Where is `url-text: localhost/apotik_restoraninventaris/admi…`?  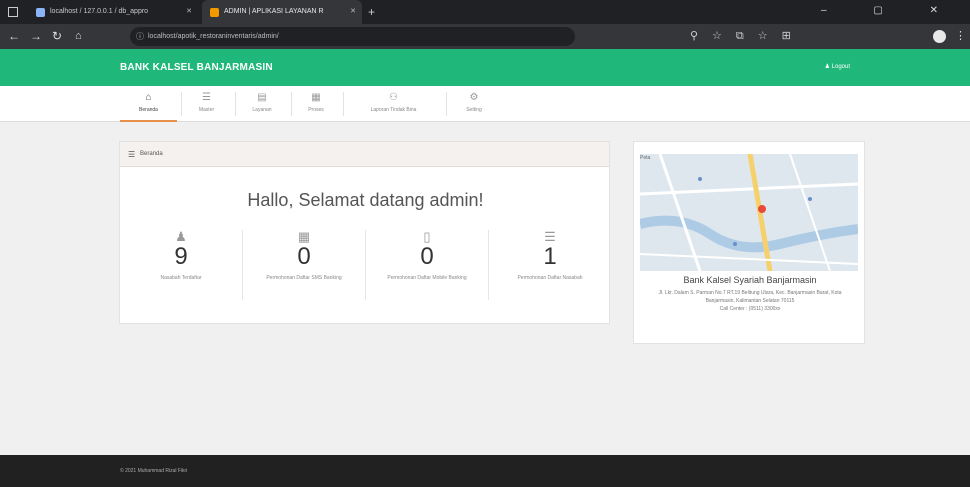 url-text: localhost/apotik_restoraninventaris/admi… is located at coordinates (213, 36).